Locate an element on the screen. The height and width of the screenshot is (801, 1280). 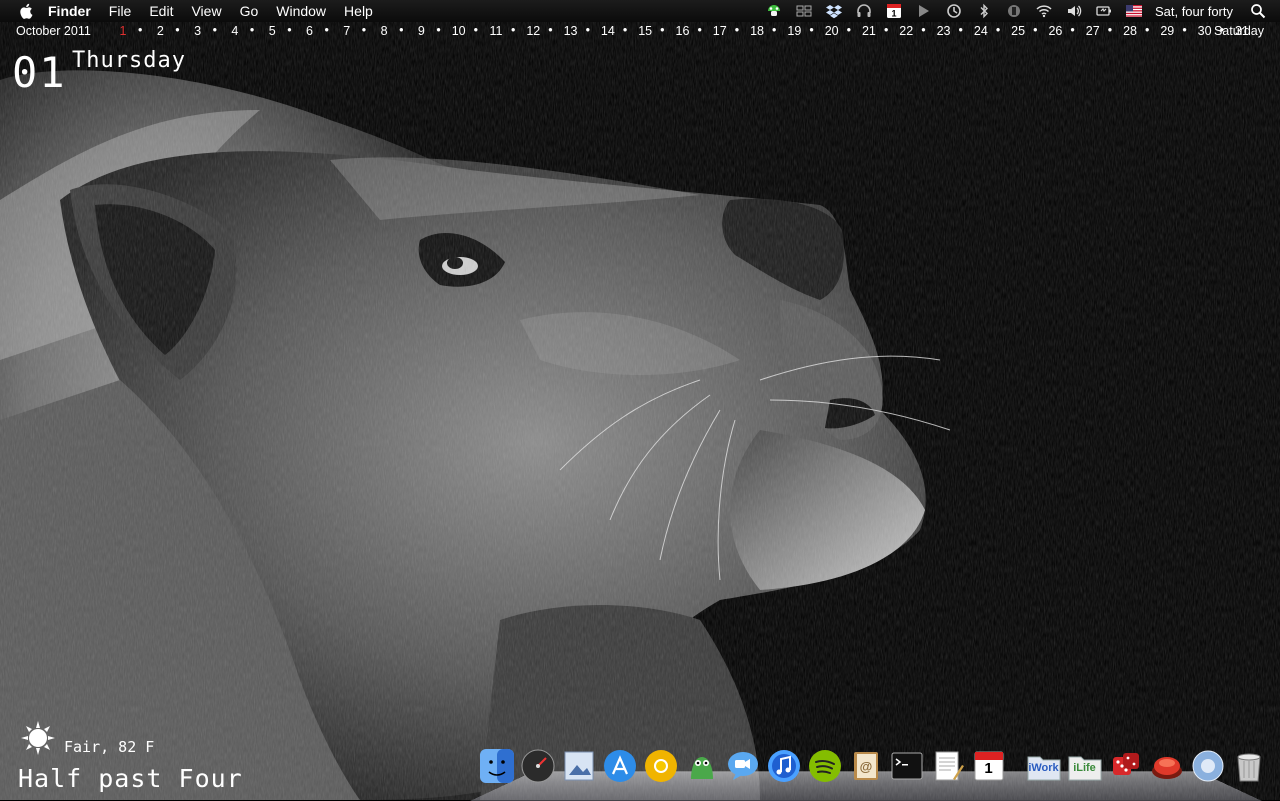
calendar-day-number: 2 is located at coordinates (160, 31).